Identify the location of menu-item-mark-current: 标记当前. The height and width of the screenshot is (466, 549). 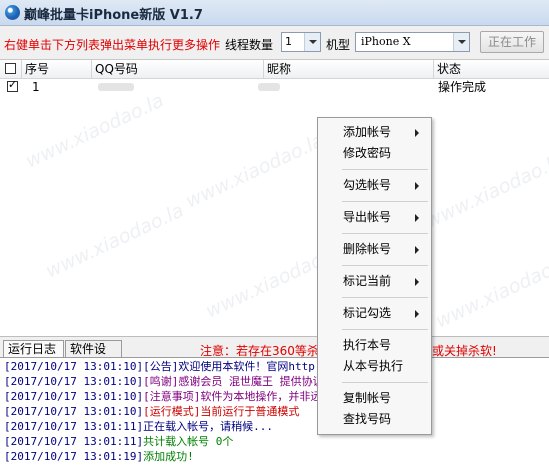
(374, 281).